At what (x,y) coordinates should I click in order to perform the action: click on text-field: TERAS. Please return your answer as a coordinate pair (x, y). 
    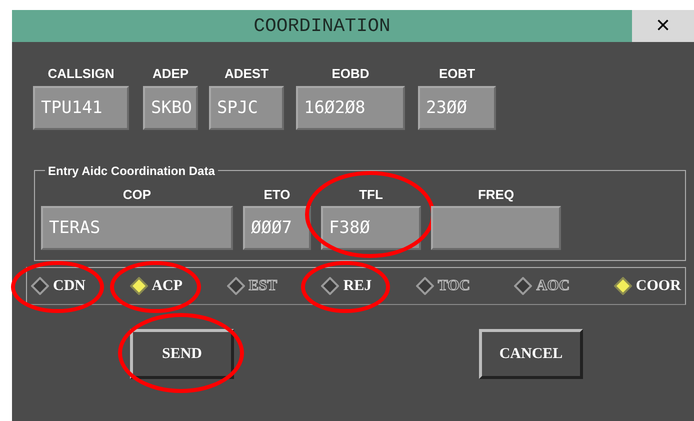
    Looking at the image, I should click on (137, 228).